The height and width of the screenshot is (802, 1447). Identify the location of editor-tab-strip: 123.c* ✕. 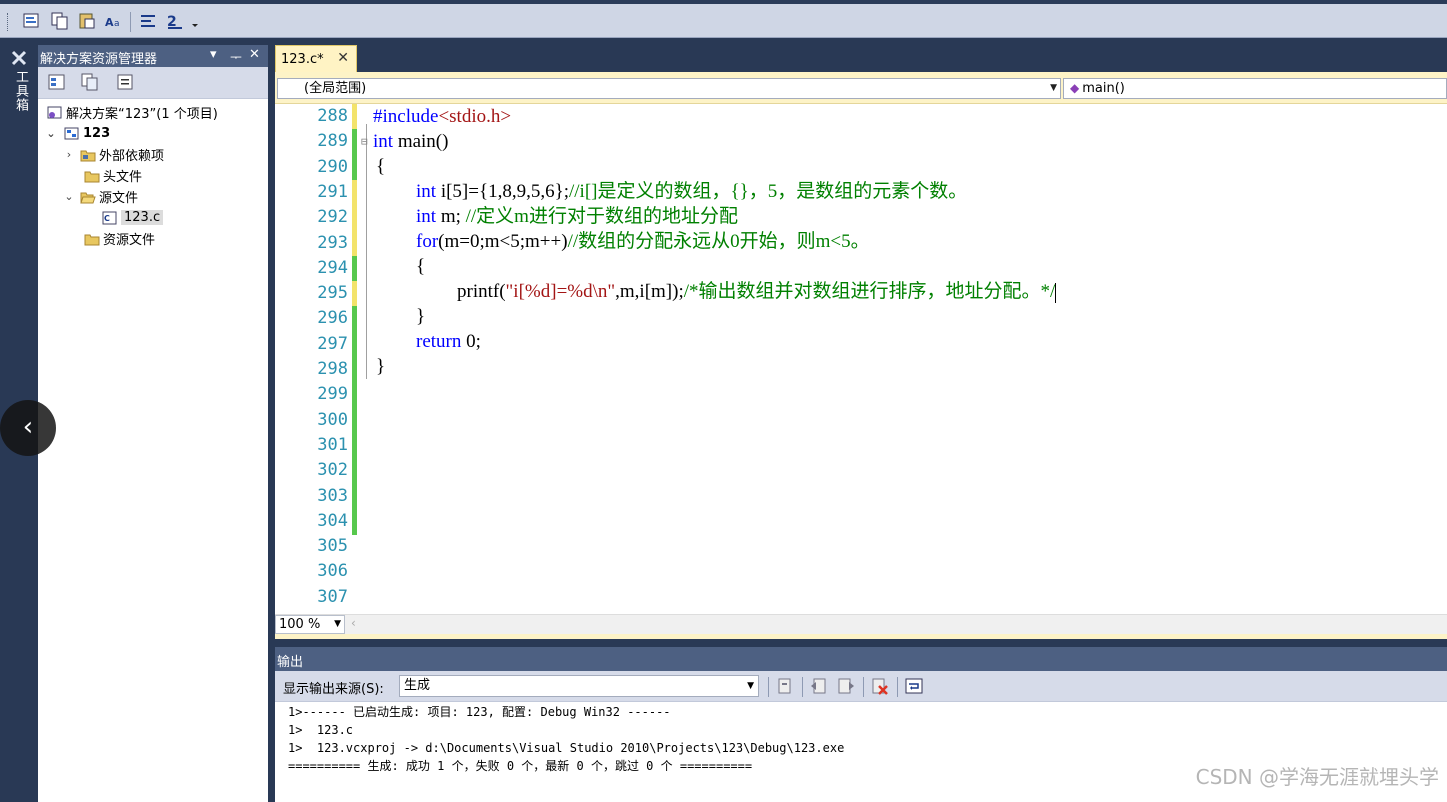
(861, 58).